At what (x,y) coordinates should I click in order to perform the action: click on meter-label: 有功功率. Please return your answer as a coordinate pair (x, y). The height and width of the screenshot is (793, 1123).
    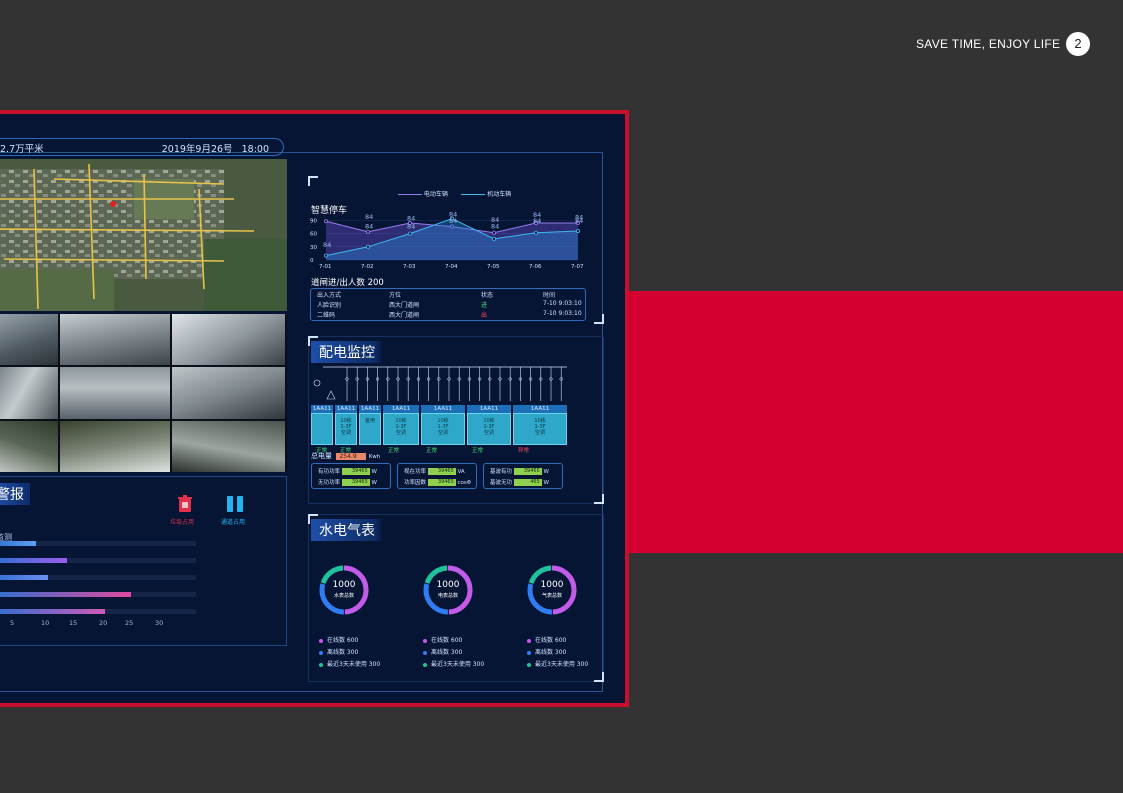
    Looking at the image, I should click on (330, 472).